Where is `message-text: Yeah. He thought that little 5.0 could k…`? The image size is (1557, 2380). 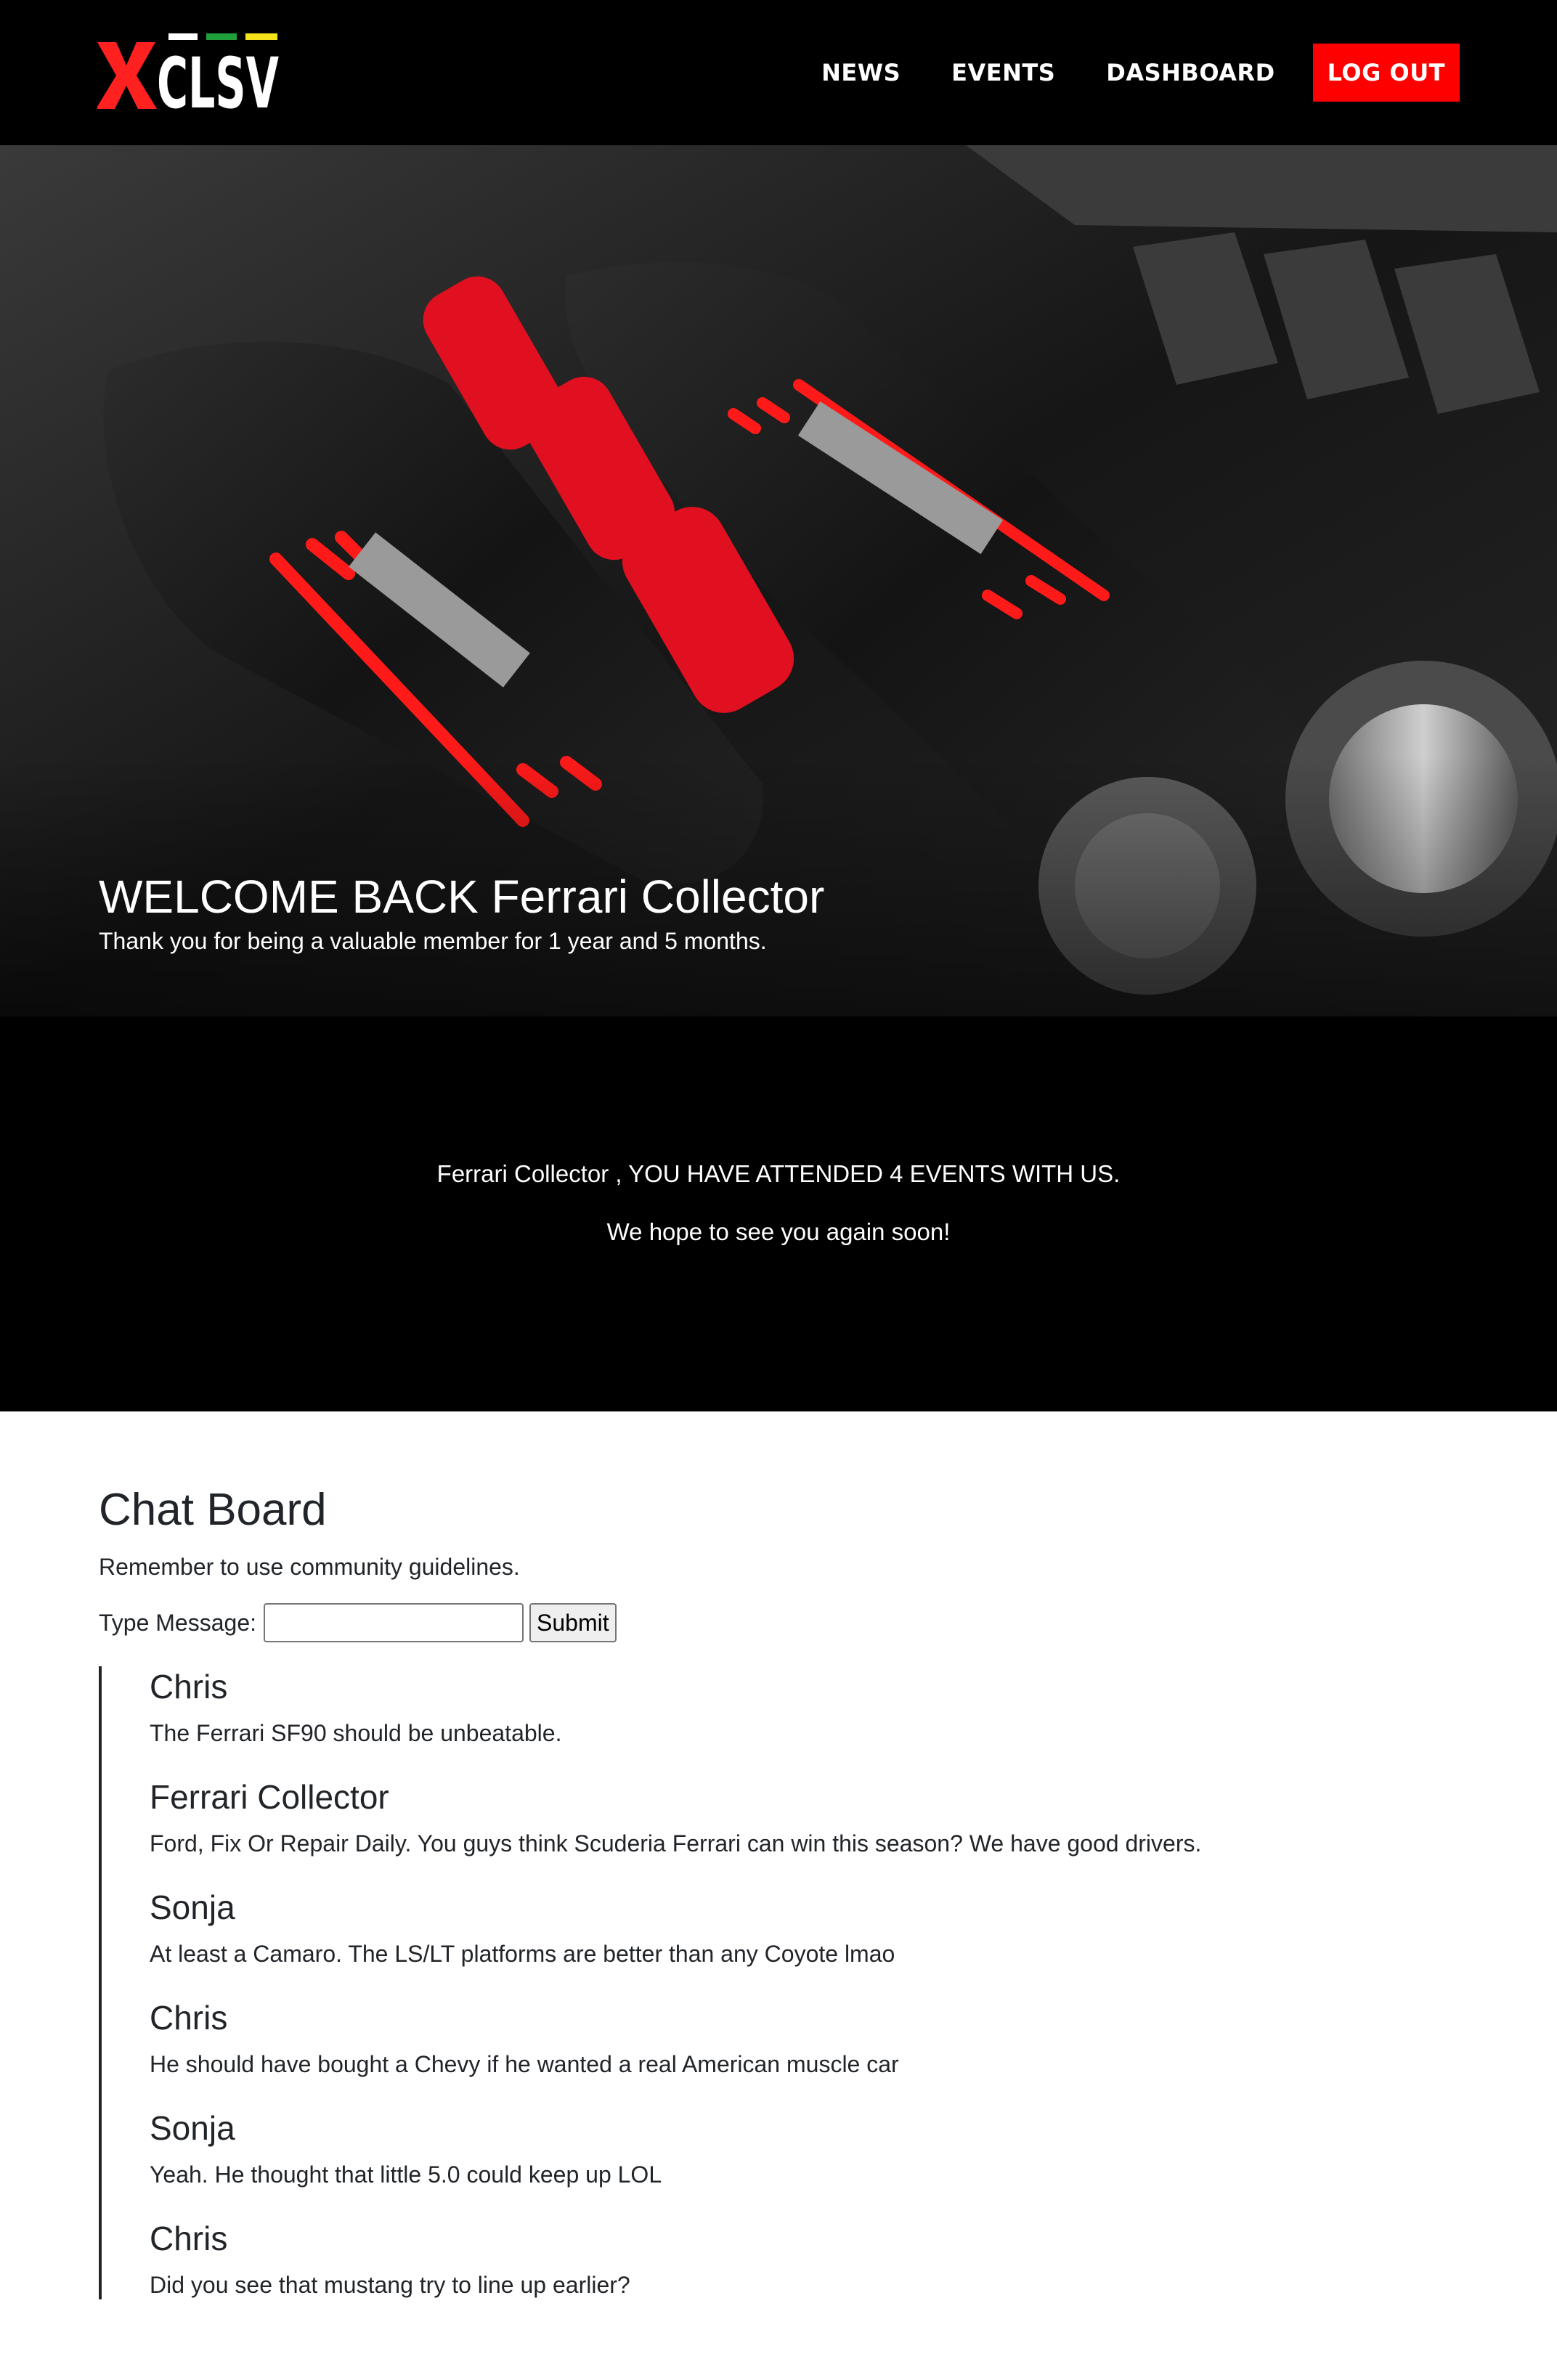
message-text: Yeah. He thought that little 5.0 could k… is located at coordinates (406, 2175).